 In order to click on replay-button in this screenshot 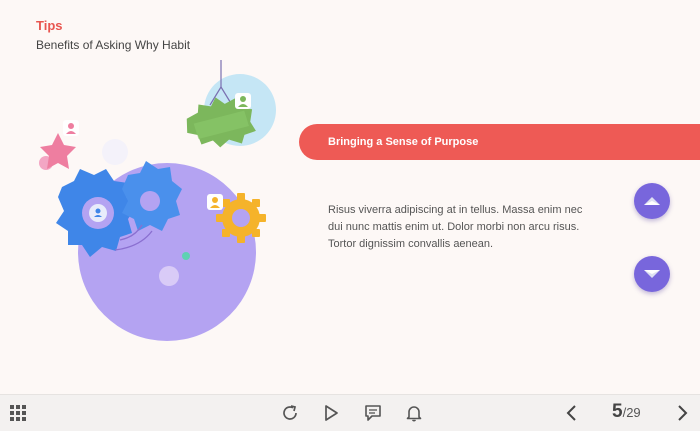, I will do `click(290, 413)`.